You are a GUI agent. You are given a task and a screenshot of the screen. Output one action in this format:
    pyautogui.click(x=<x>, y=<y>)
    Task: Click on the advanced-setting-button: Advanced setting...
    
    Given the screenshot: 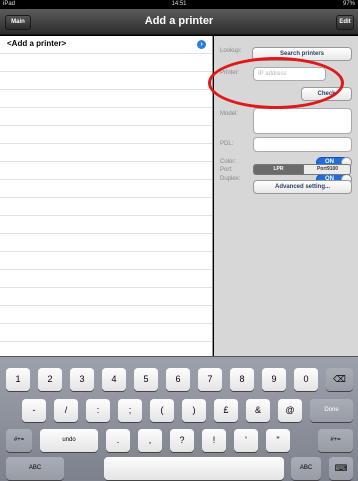 What is the action you would take?
    pyautogui.click(x=302, y=187)
    